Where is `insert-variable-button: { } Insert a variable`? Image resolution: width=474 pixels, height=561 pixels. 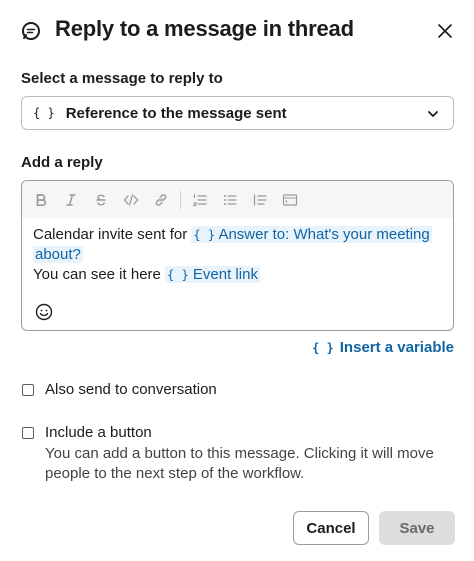 insert-variable-button: { } Insert a variable is located at coordinates (383, 347).